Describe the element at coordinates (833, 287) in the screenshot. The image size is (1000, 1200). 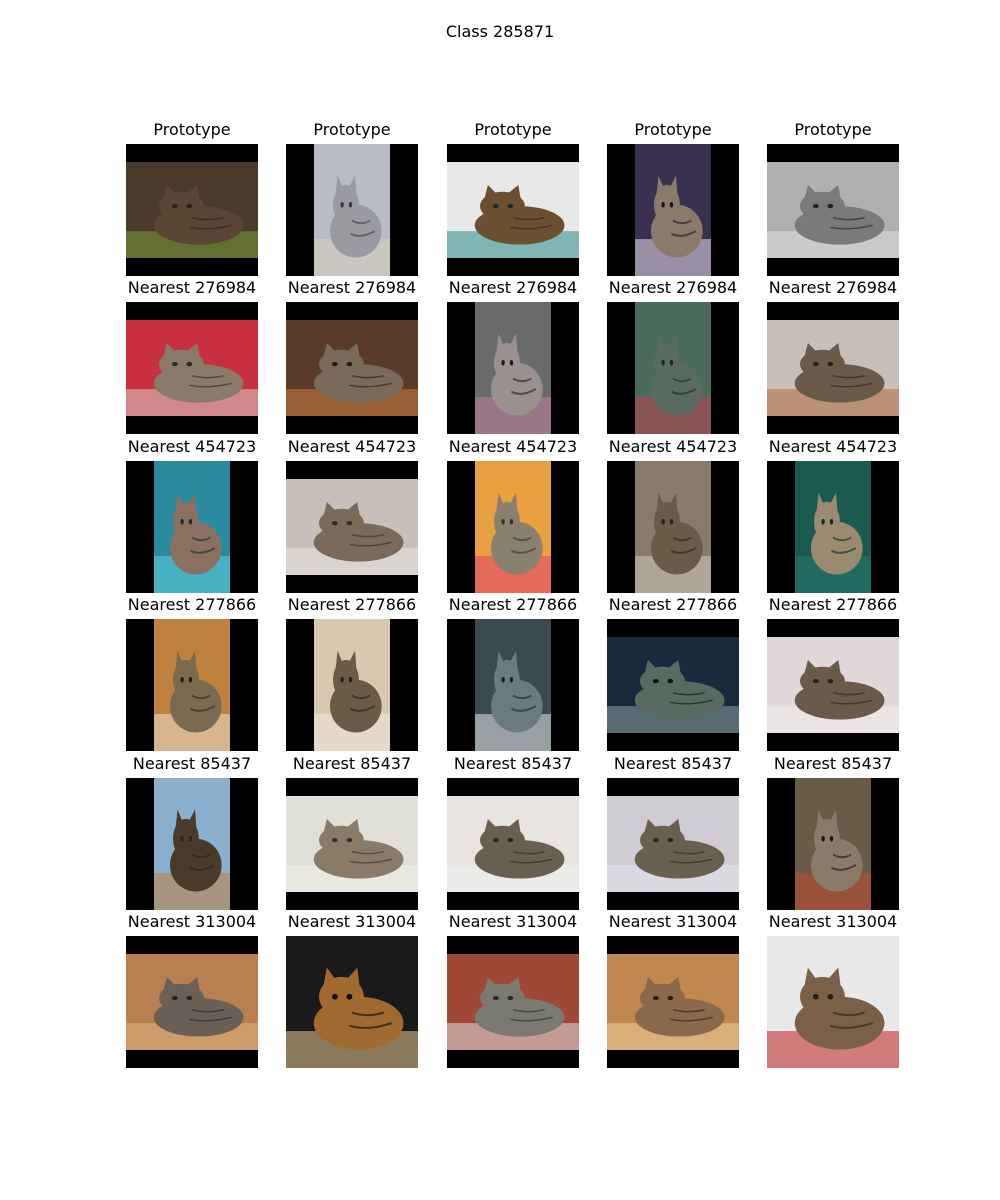
I see `panel-label: Nearest 276984` at that location.